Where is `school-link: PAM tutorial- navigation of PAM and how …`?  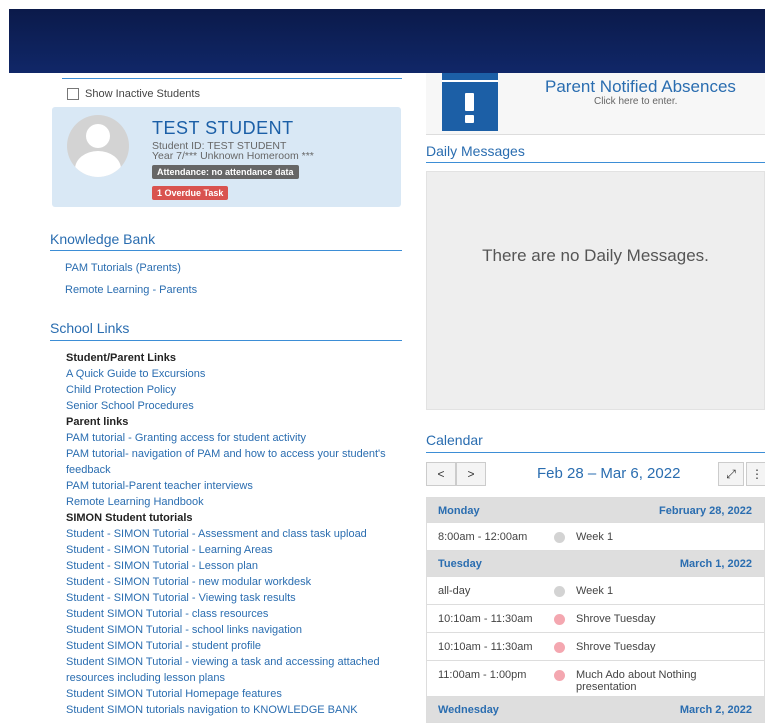 school-link: PAM tutorial- navigation of PAM and how … is located at coordinates (226, 462).